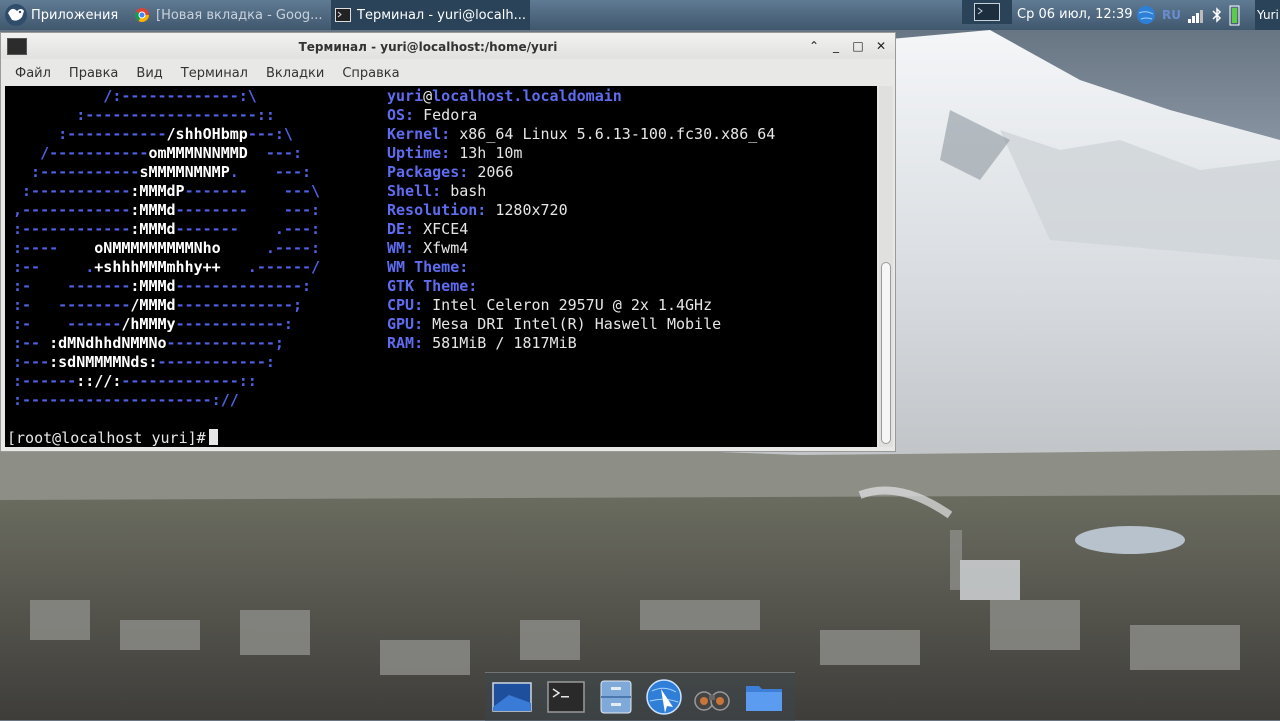 The height and width of the screenshot is (721, 1280). I want to click on shell-prompt: [root@localhost yuri]#, so click(112, 438).